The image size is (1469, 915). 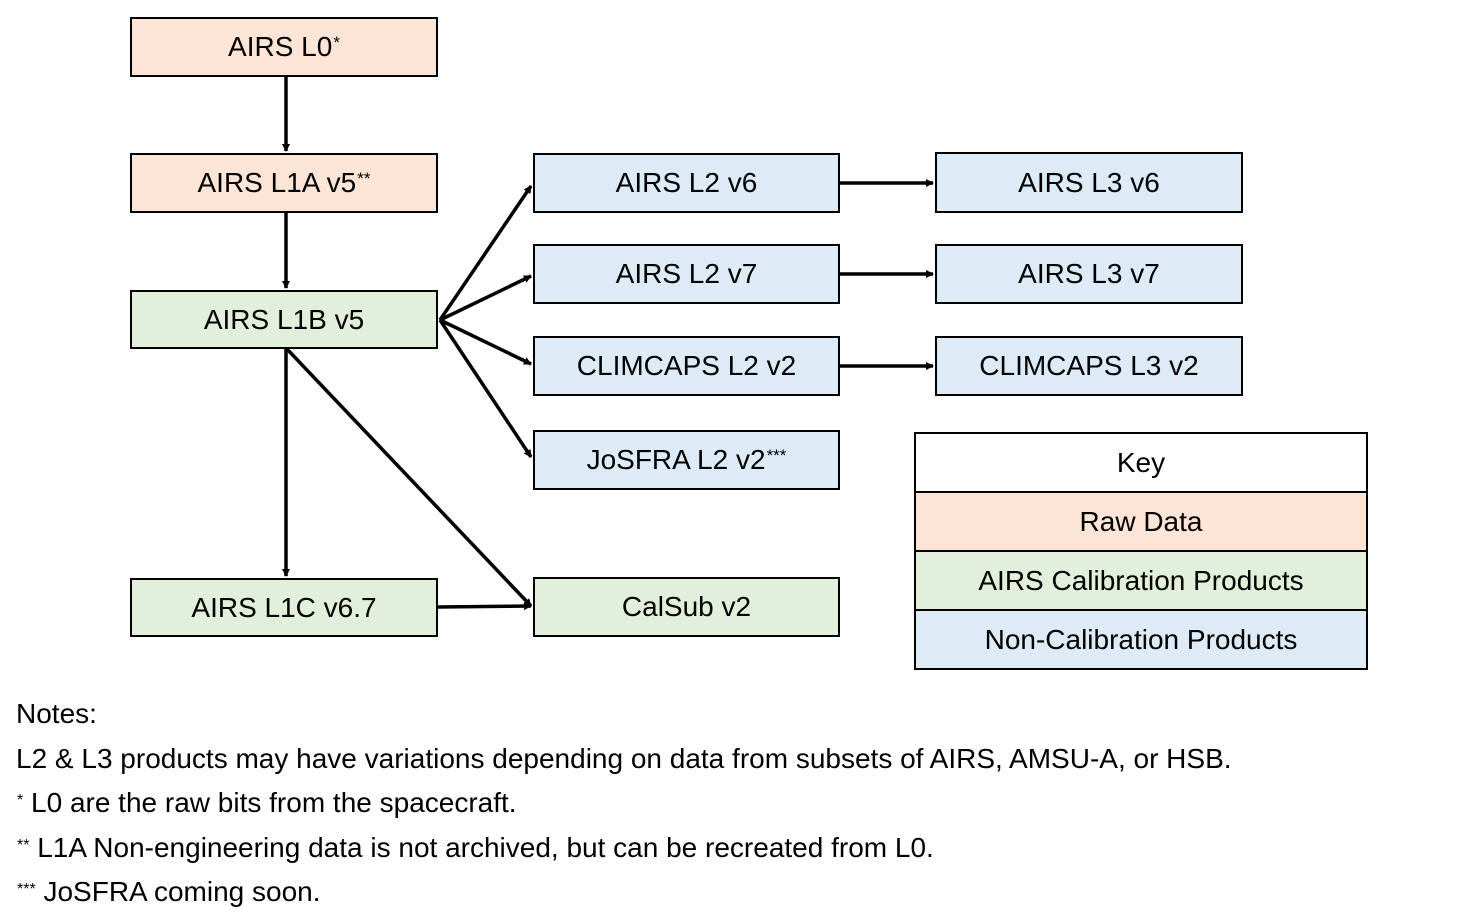 I want to click on node-label: CLIMCAPS L3 v2, so click(x=1089, y=365).